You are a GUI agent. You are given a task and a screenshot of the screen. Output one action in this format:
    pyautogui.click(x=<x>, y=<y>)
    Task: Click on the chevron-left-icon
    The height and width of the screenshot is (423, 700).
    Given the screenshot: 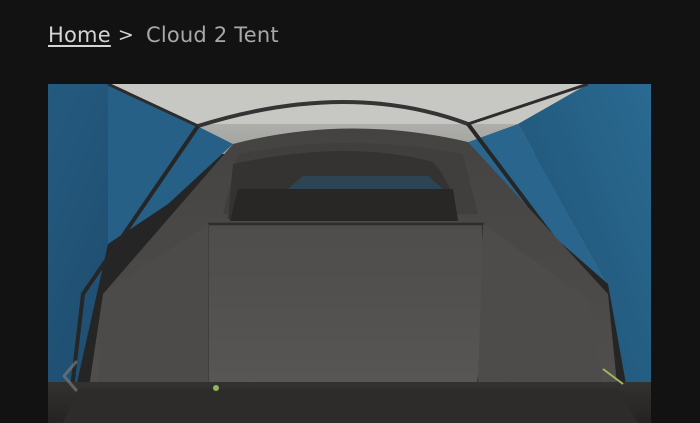 What is the action you would take?
    pyautogui.click(x=70, y=376)
    